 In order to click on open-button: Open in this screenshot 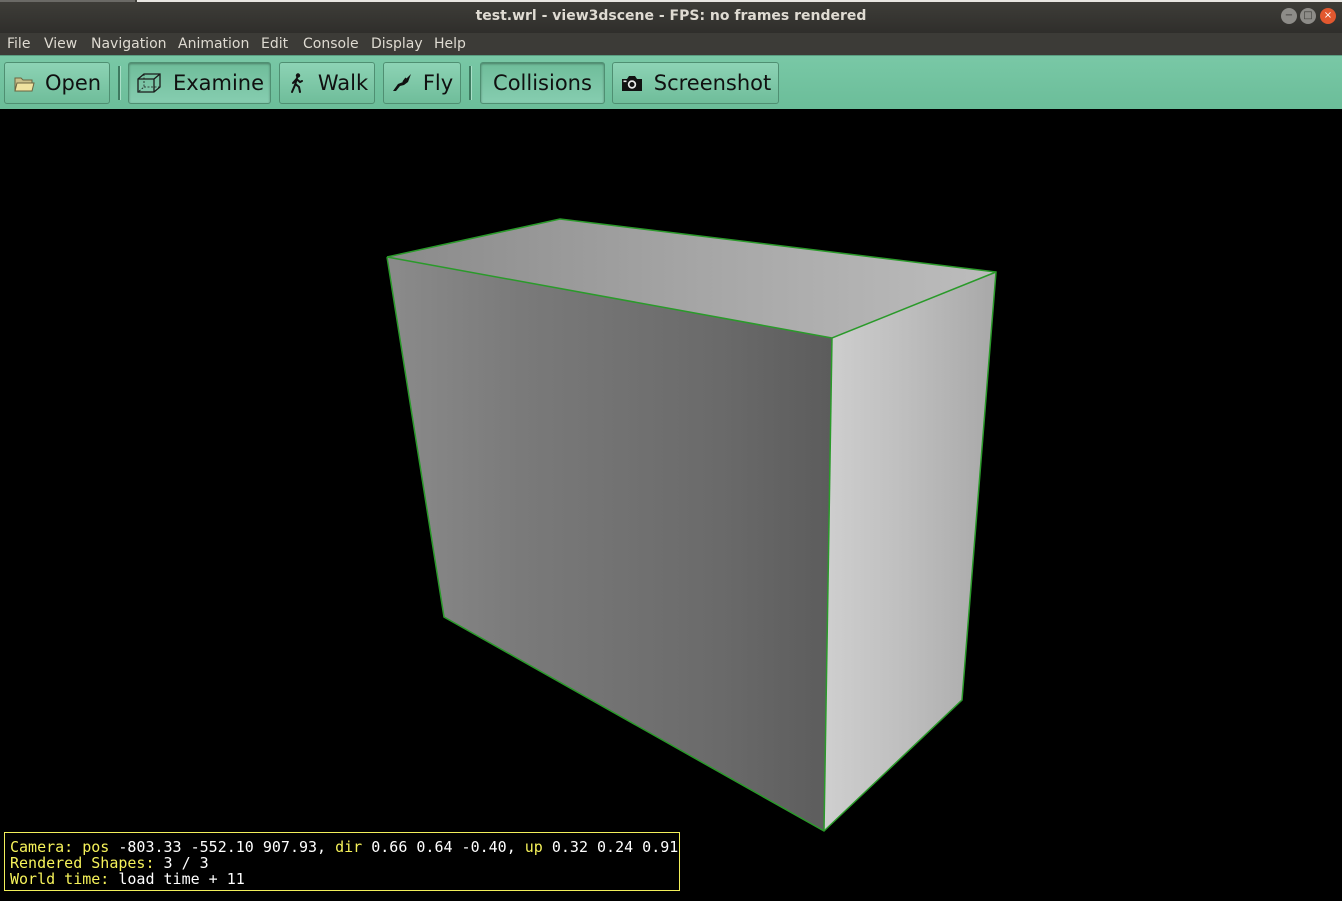, I will do `click(57, 83)`.